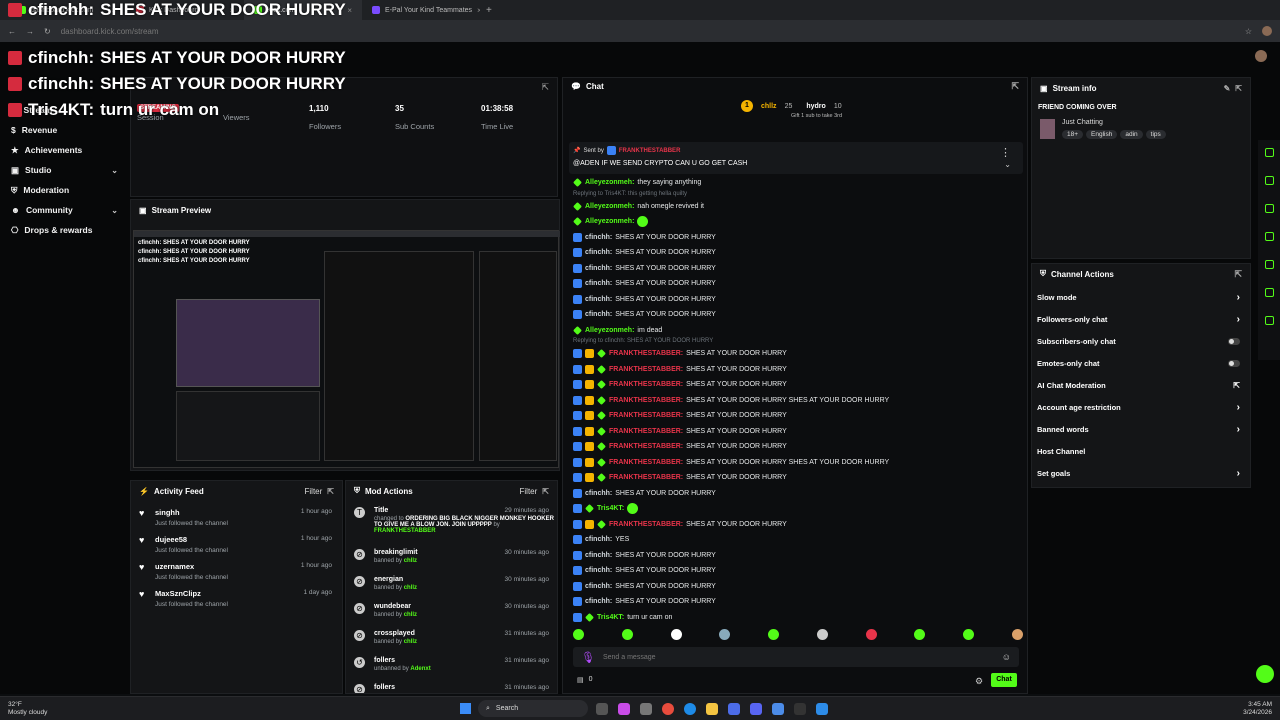 The width and height of the screenshot is (1280, 720). I want to click on rail-expand-icon, so click(1269, 264).